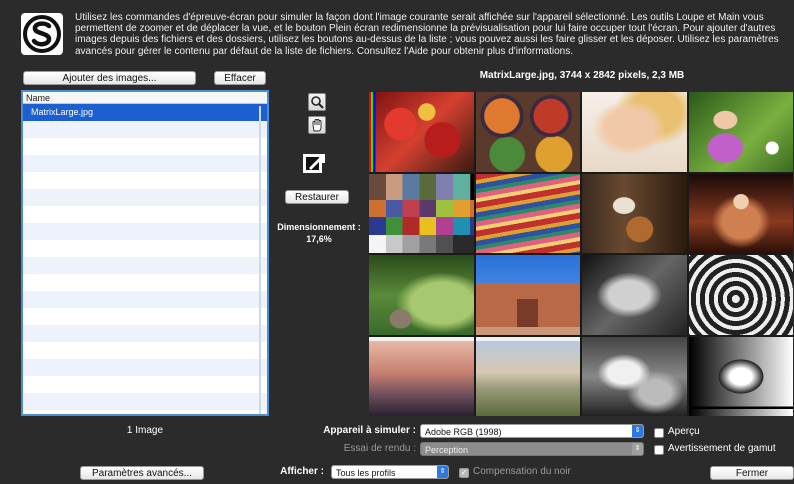 The width and height of the screenshot is (794, 484). I want to click on hand-tool-button, so click(317, 125).